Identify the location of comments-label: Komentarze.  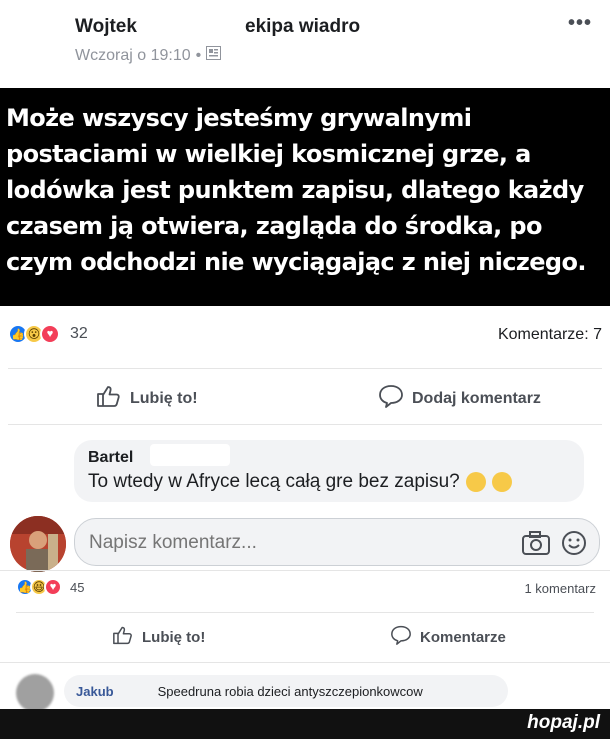
(463, 637).